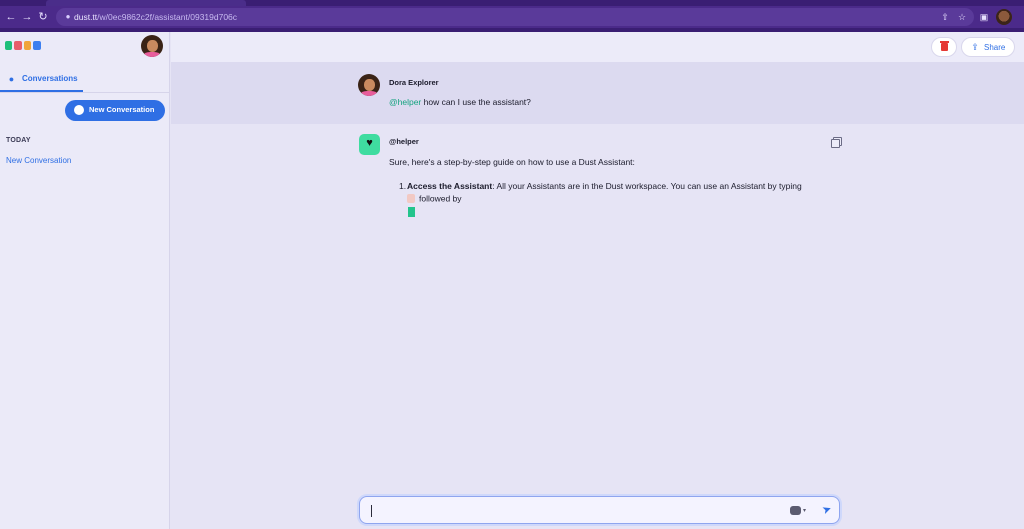  I want to click on conversation-list-item: New Conversation, so click(38, 160).